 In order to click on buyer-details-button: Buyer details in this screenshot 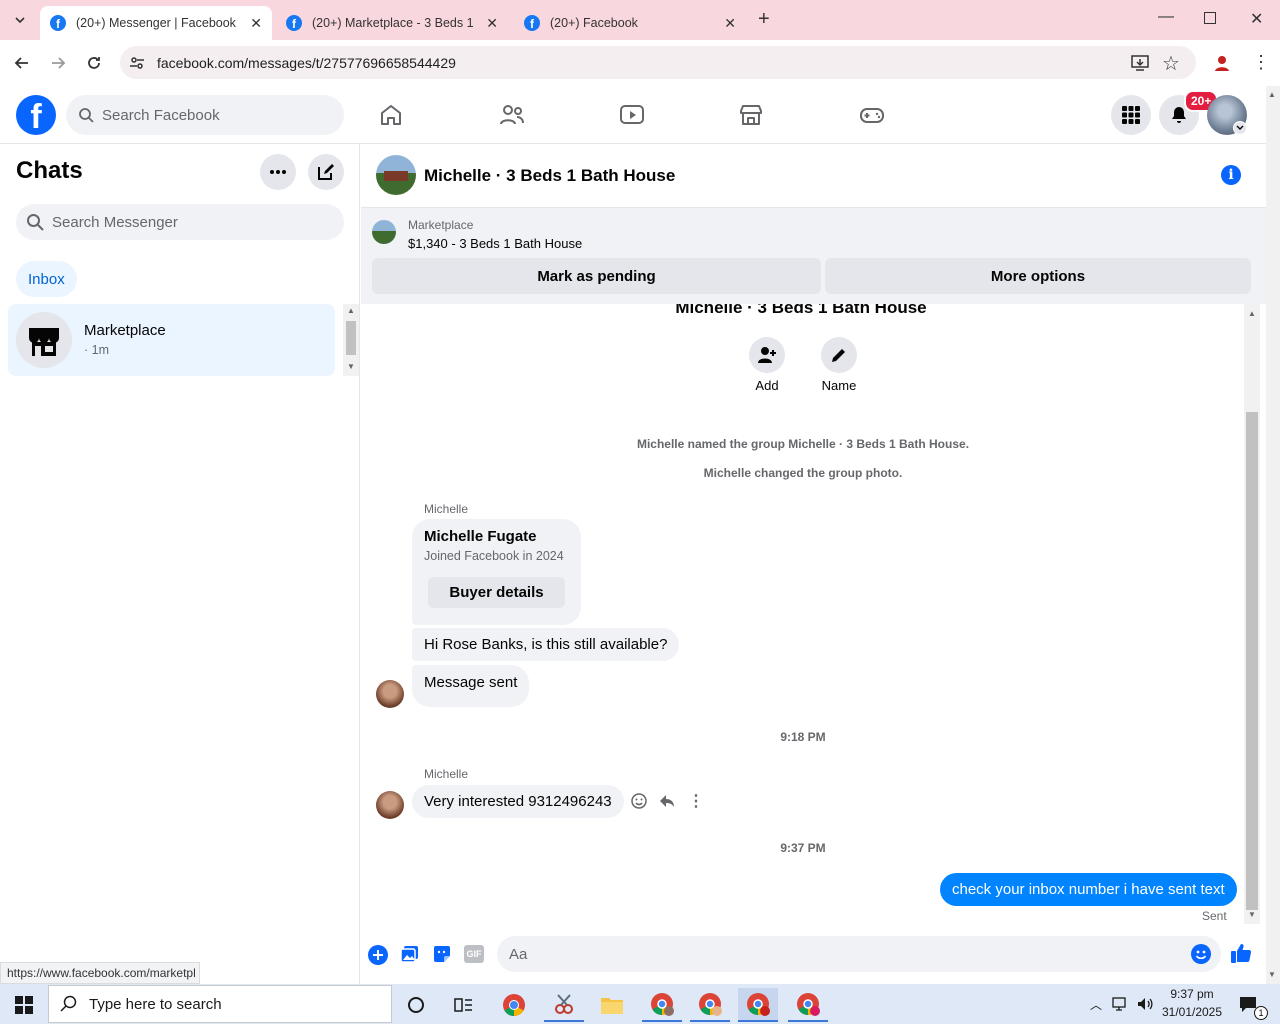, I will do `click(496, 592)`.